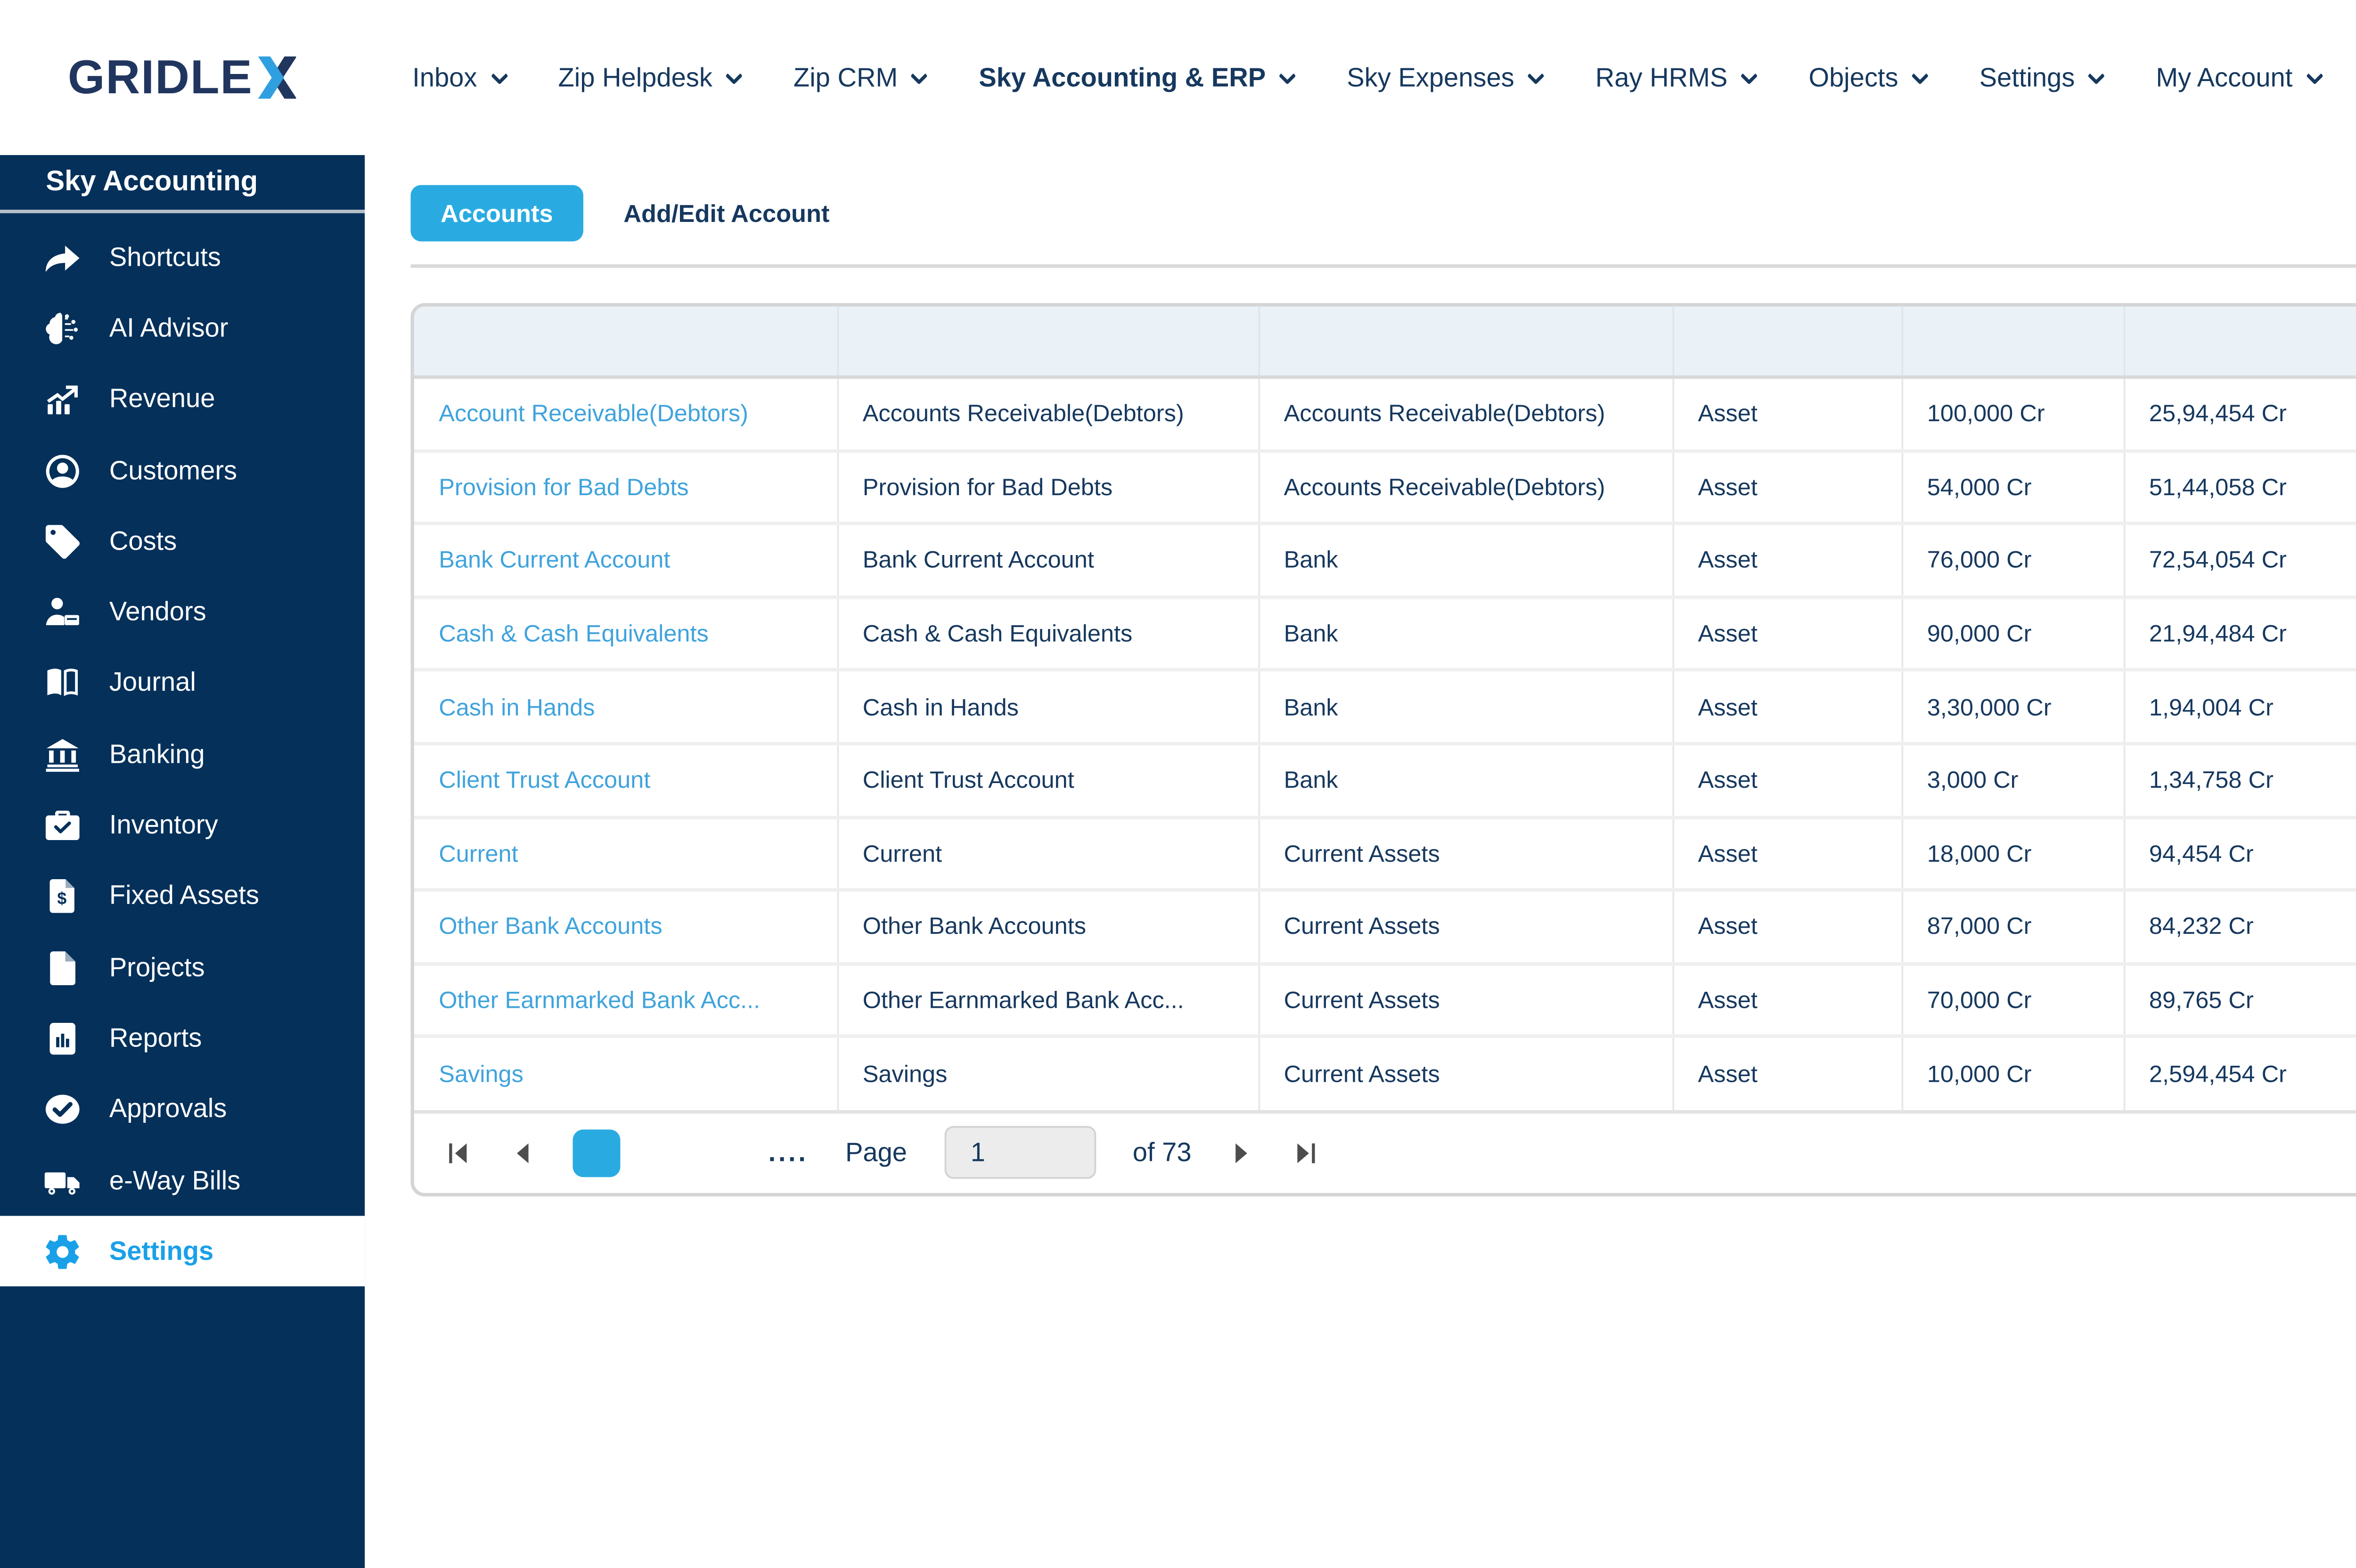 The width and height of the screenshot is (2356, 1568). What do you see at coordinates (1047, 414) in the screenshot?
I see `account-type-cell: Accounts Receivable(Debtors)` at bounding box center [1047, 414].